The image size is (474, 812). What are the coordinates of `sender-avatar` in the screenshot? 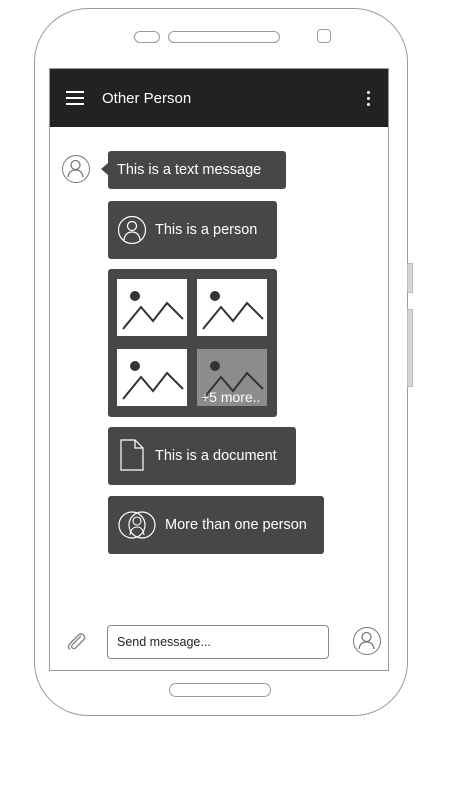 It's located at (76, 169).